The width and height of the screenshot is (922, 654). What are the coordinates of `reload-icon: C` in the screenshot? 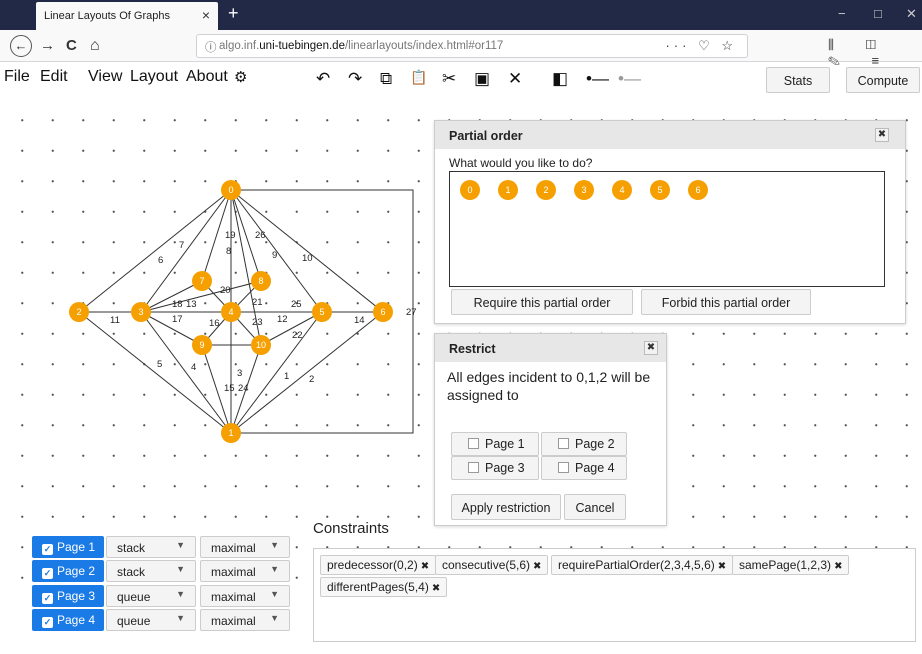 It's located at (71, 45).